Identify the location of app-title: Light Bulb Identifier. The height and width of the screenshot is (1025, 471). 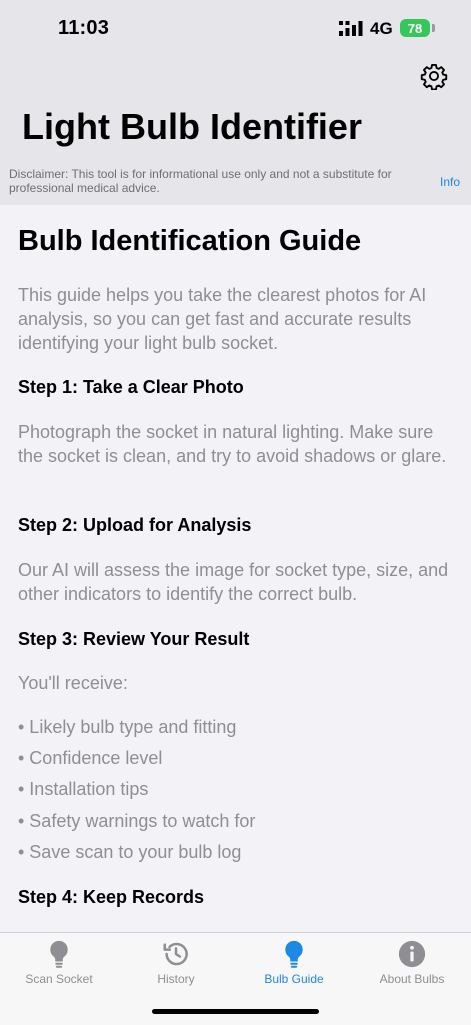
(192, 126).